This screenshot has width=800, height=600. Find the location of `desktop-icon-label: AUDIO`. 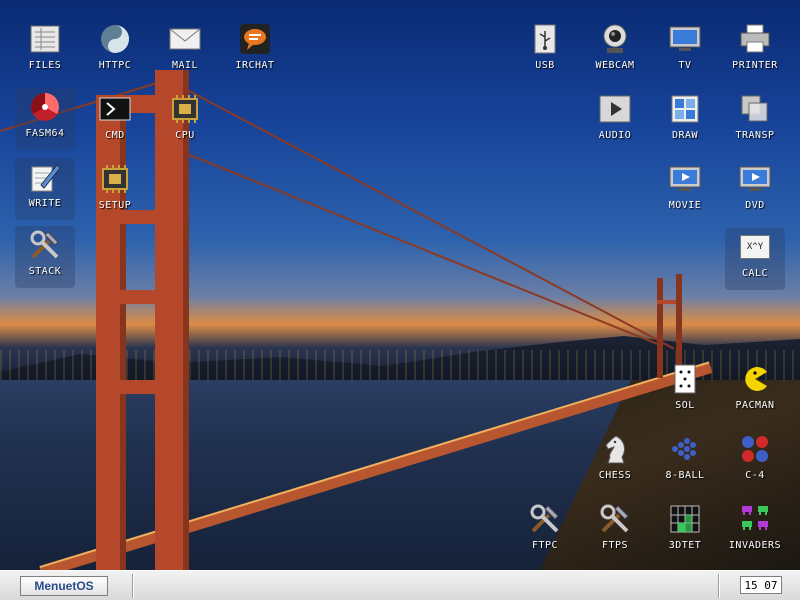

desktop-icon-label: AUDIO is located at coordinates (615, 135).